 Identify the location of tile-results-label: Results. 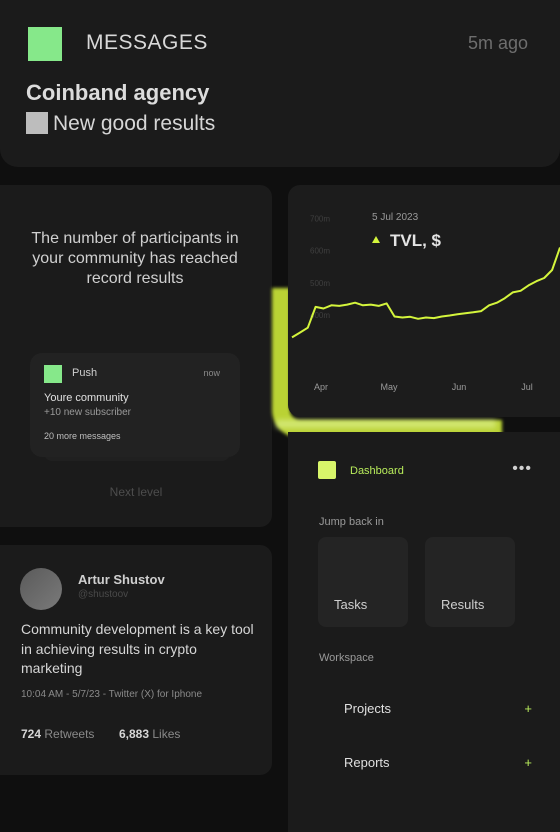
(463, 604).